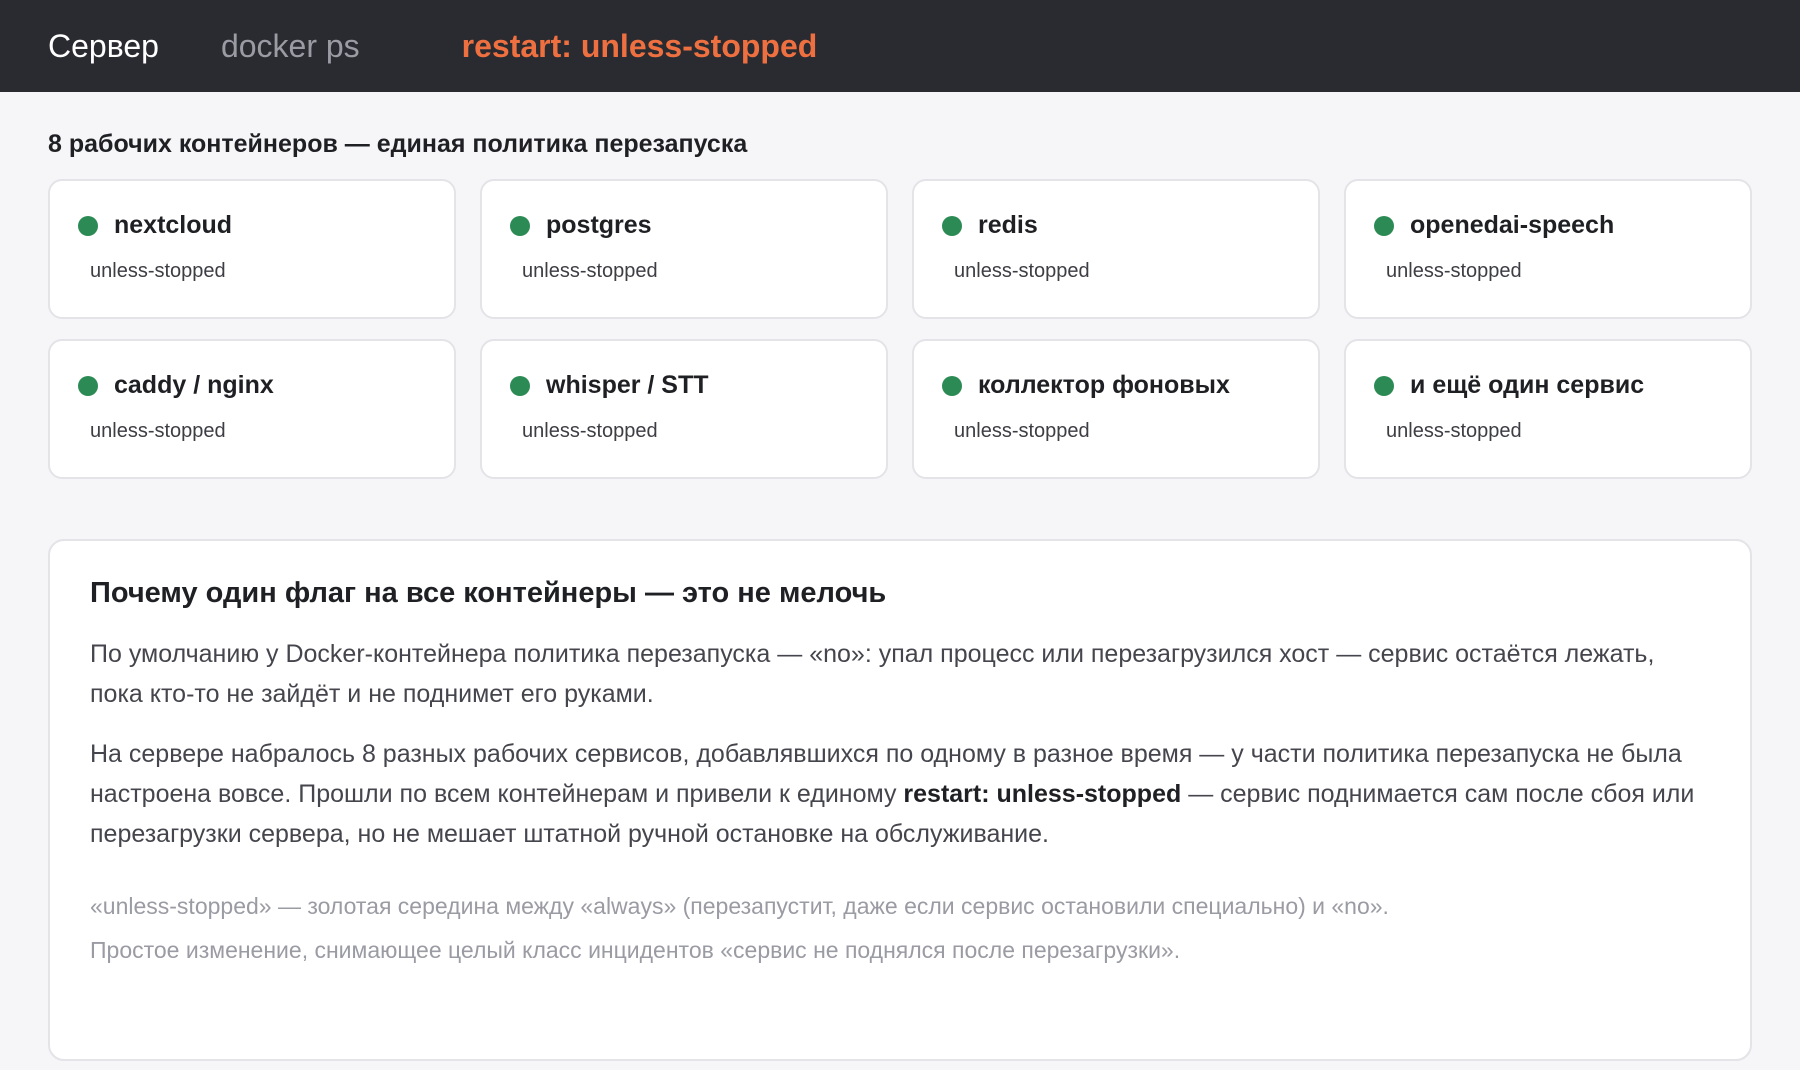  What do you see at coordinates (1512, 225) in the screenshot?
I see `container-name: openedai-speech` at bounding box center [1512, 225].